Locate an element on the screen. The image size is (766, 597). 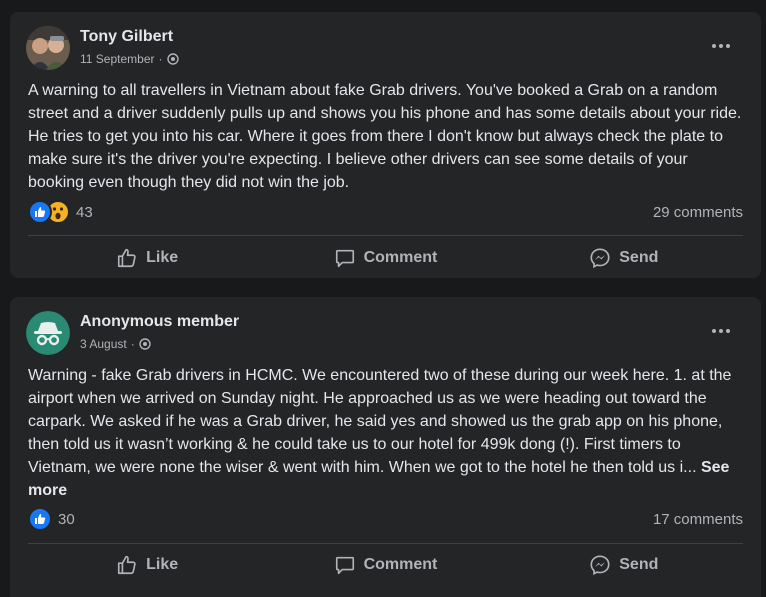
reactions-summary: 43 is located at coordinates (60, 212).